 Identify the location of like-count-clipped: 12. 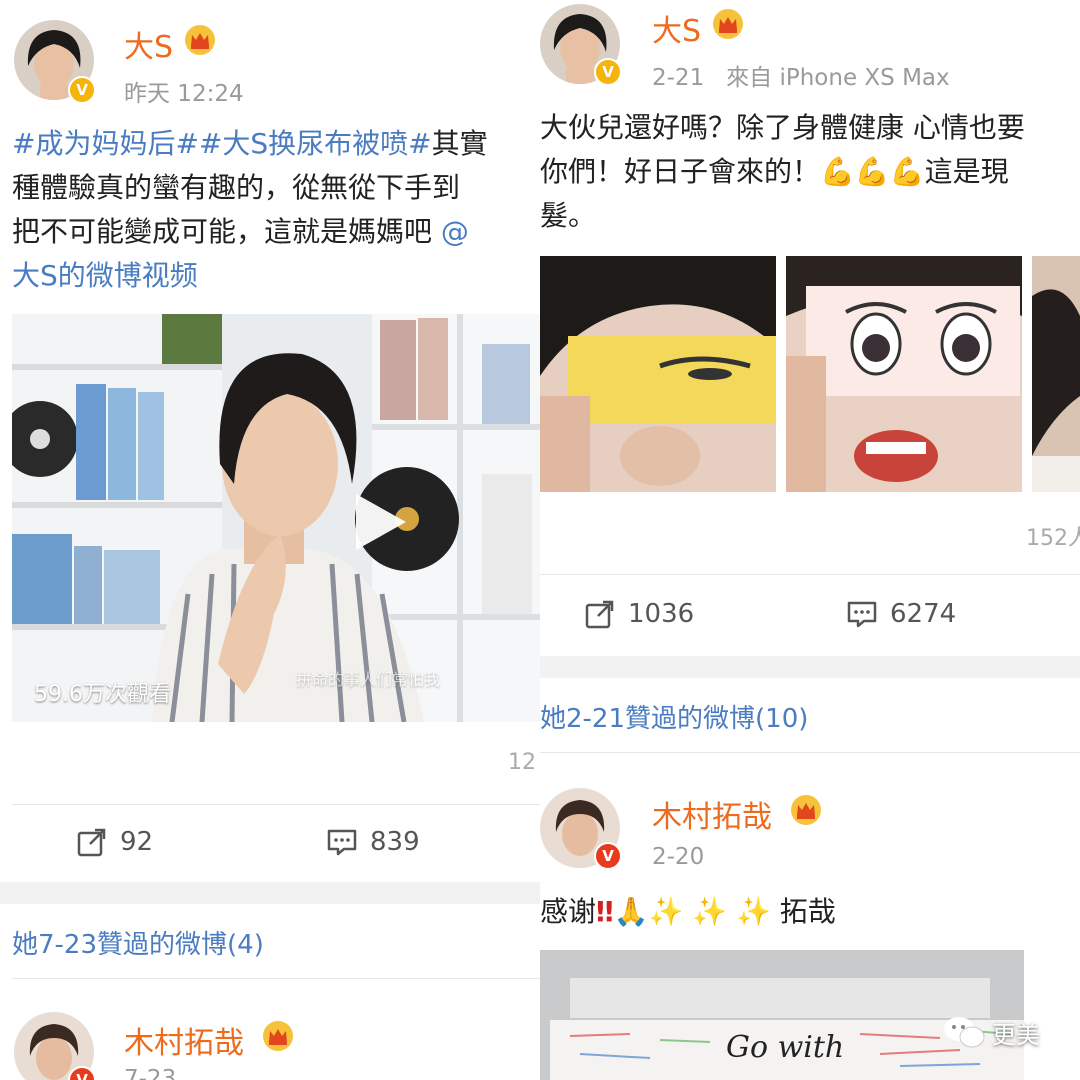
(522, 762).